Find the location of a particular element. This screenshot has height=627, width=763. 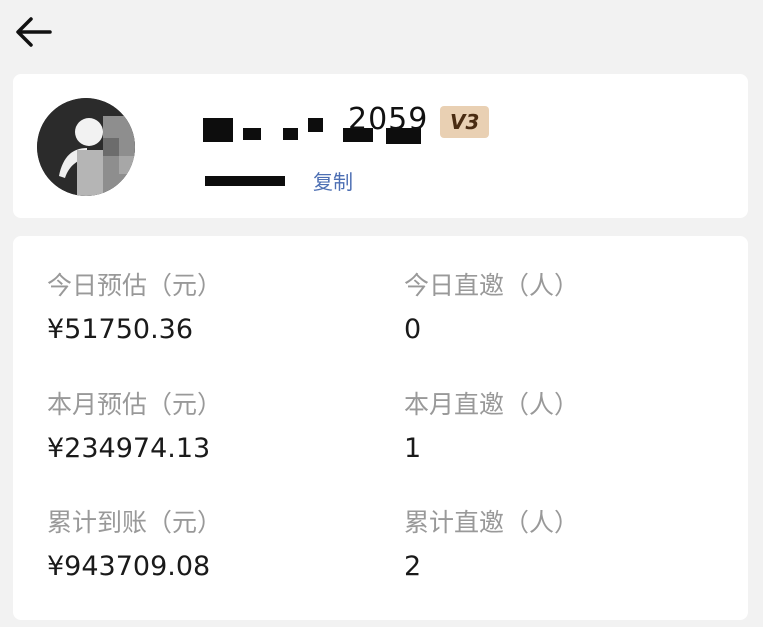

copy-button: 复制 is located at coordinates (333, 180).